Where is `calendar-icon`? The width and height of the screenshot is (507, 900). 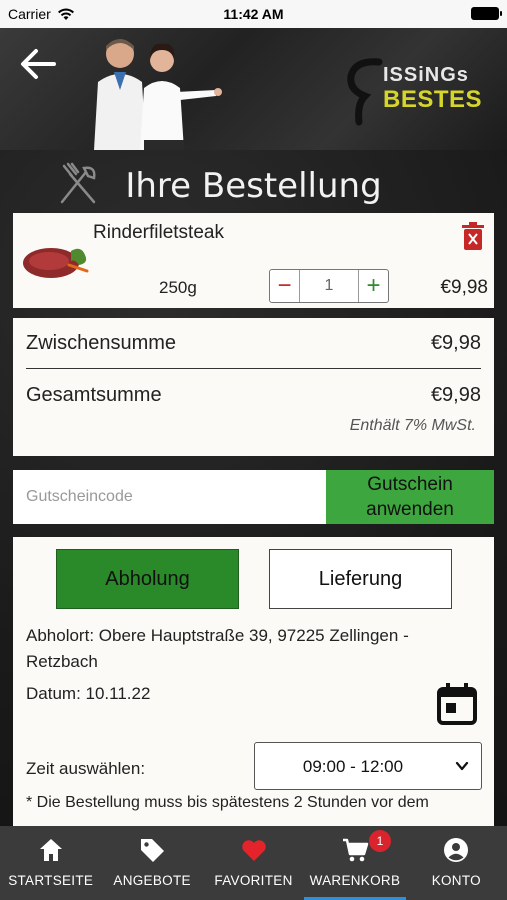
calendar-icon is located at coordinates (457, 704).